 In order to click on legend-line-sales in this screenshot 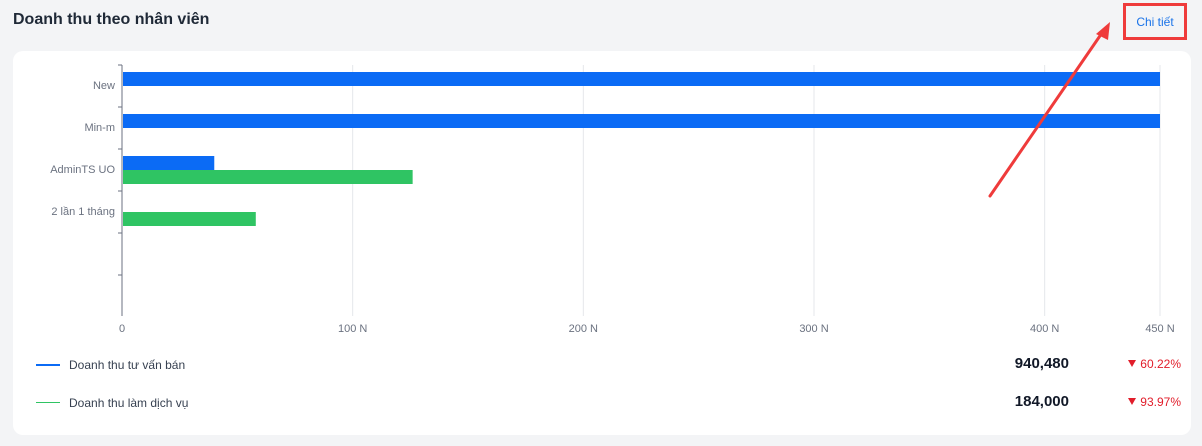, I will do `click(48, 365)`.